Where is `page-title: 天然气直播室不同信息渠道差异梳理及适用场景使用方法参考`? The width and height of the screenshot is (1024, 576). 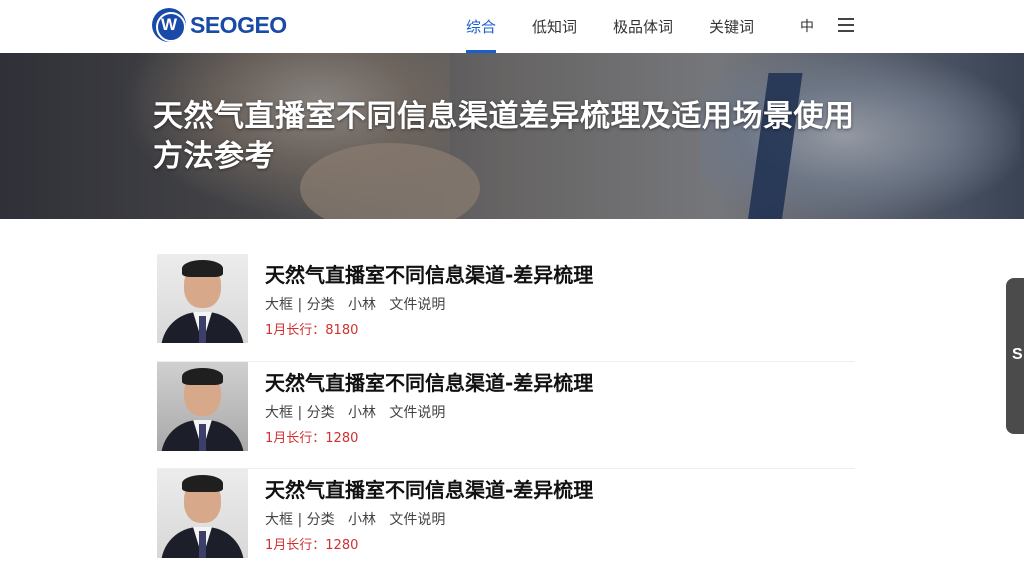 page-title: 天然气直播室不同信息渠道差异梳理及适用场景使用方法参考 is located at coordinates (504, 136).